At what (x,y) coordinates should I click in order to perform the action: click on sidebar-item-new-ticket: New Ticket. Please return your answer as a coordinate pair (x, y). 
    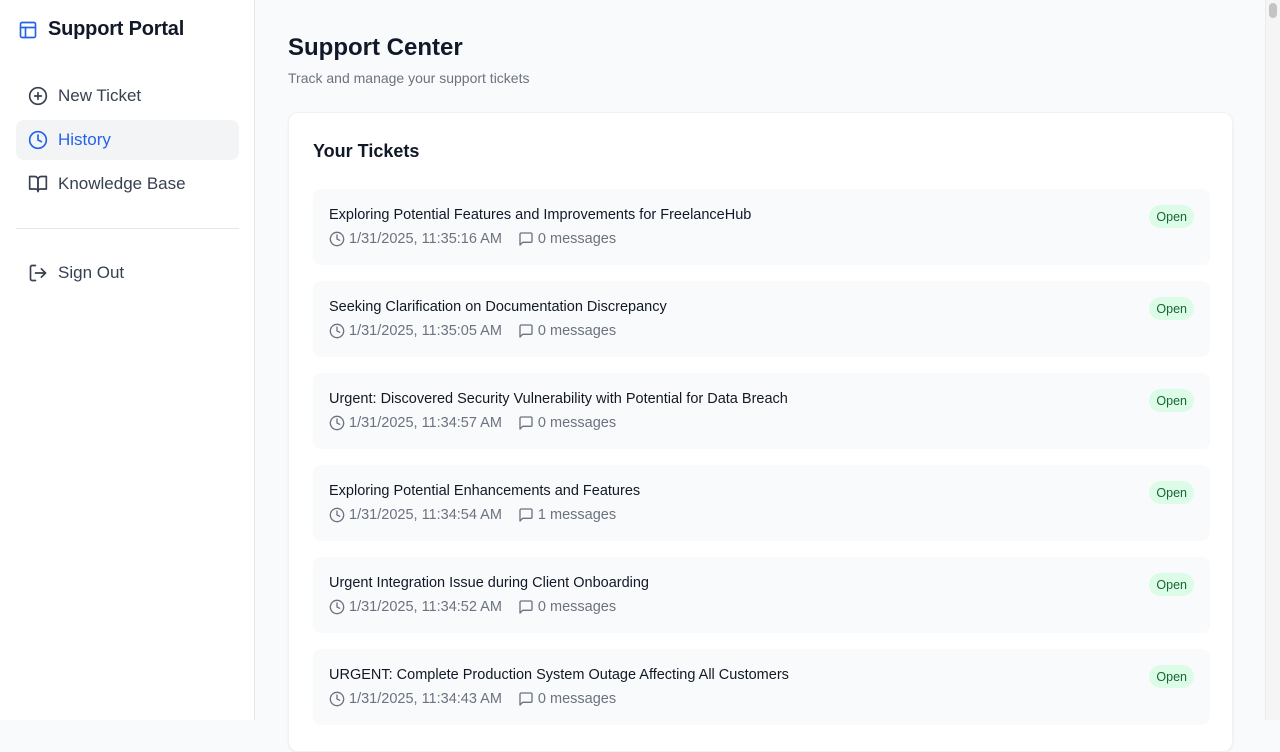
    Looking at the image, I should click on (127, 96).